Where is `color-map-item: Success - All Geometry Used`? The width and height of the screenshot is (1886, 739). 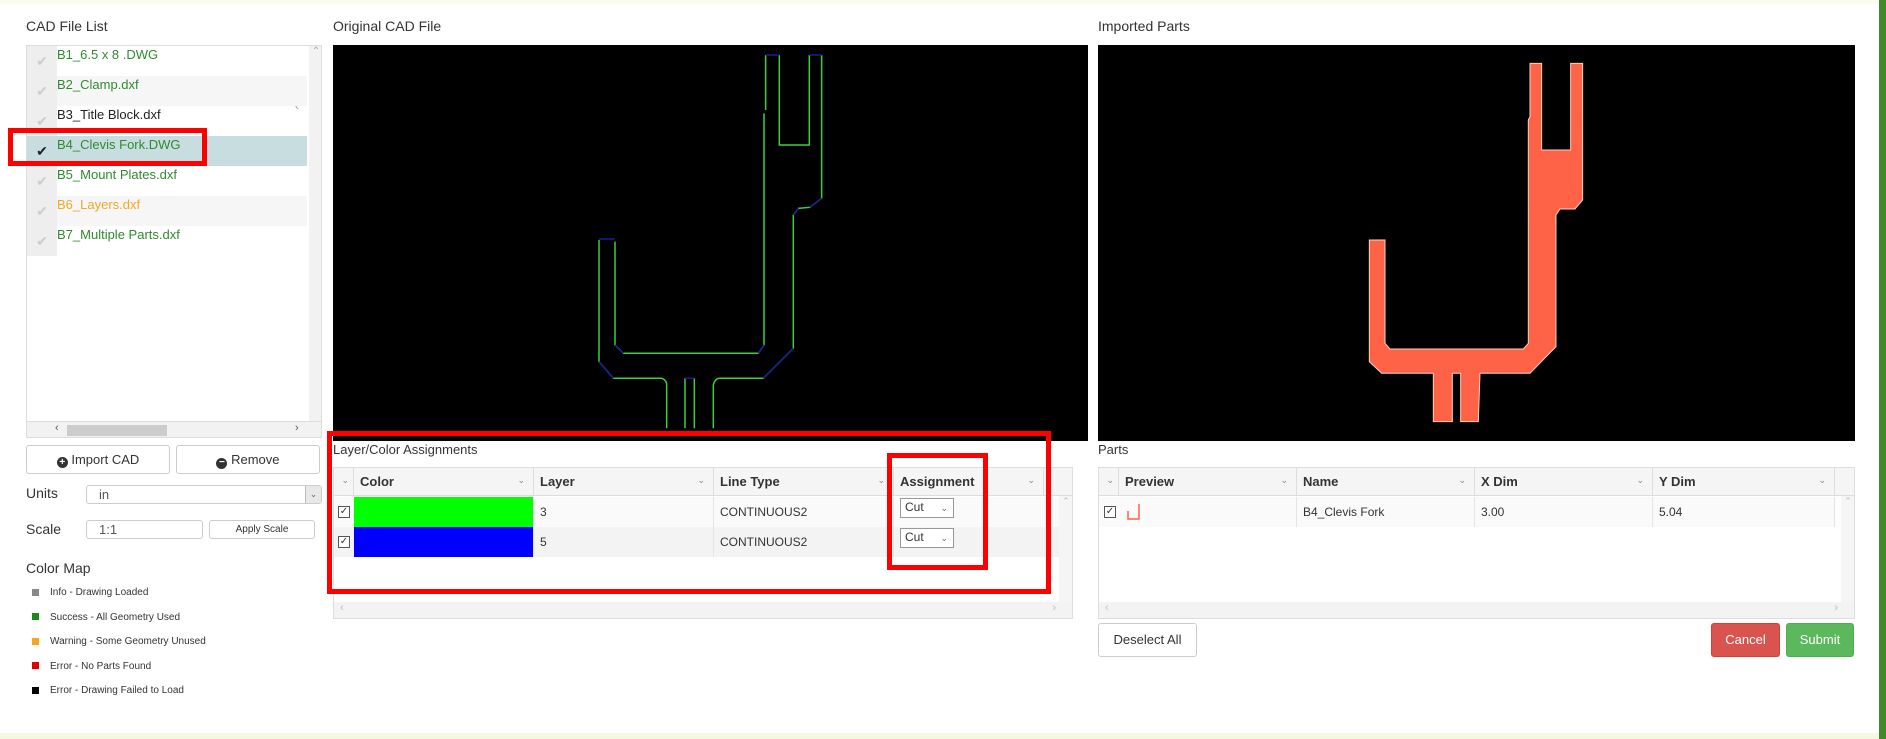
color-map-item: Success - All Geometry Used is located at coordinates (106, 617).